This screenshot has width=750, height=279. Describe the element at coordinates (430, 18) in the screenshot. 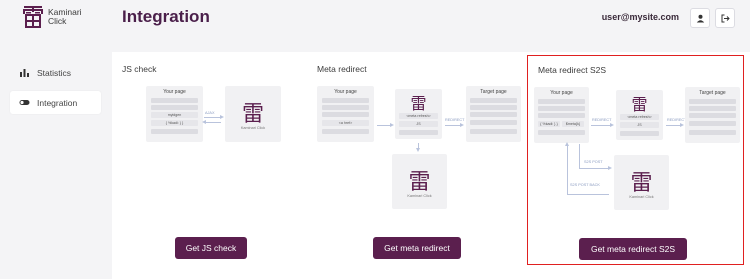

I see `header: Integration user@mysite.com` at that location.